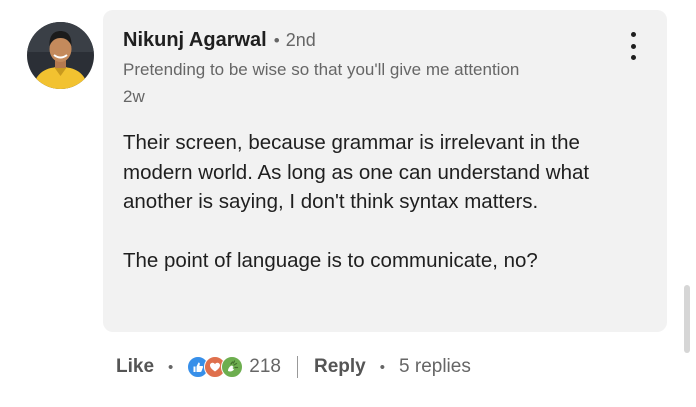  What do you see at coordinates (633, 46) in the screenshot?
I see `more-options-button` at bounding box center [633, 46].